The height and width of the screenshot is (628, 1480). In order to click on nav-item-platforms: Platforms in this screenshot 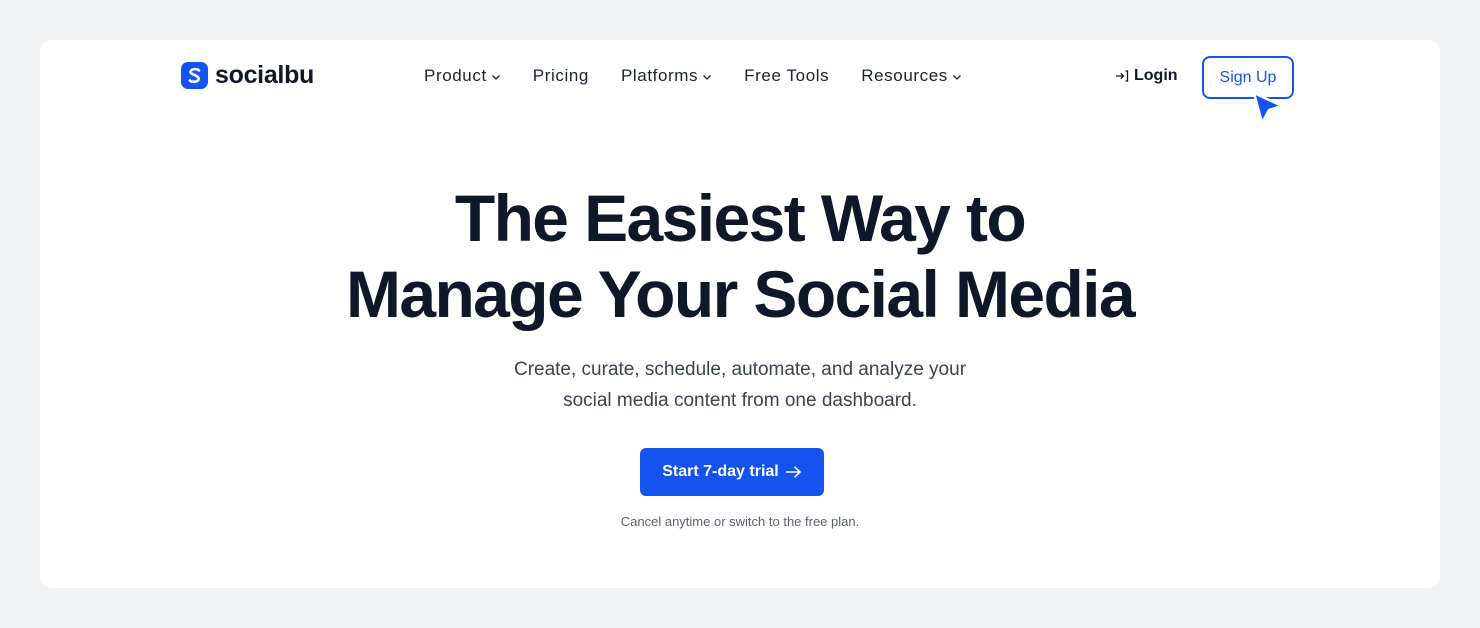, I will do `click(666, 76)`.